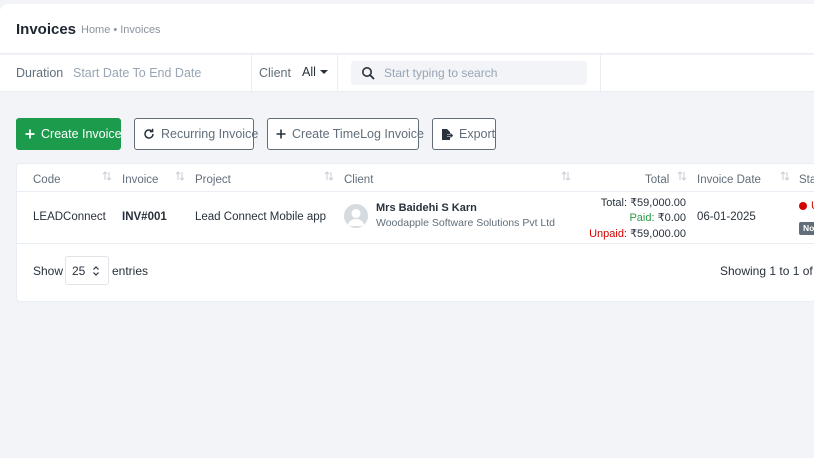  Describe the element at coordinates (79, 271) in the screenshot. I see `page-size-value: 25` at that location.